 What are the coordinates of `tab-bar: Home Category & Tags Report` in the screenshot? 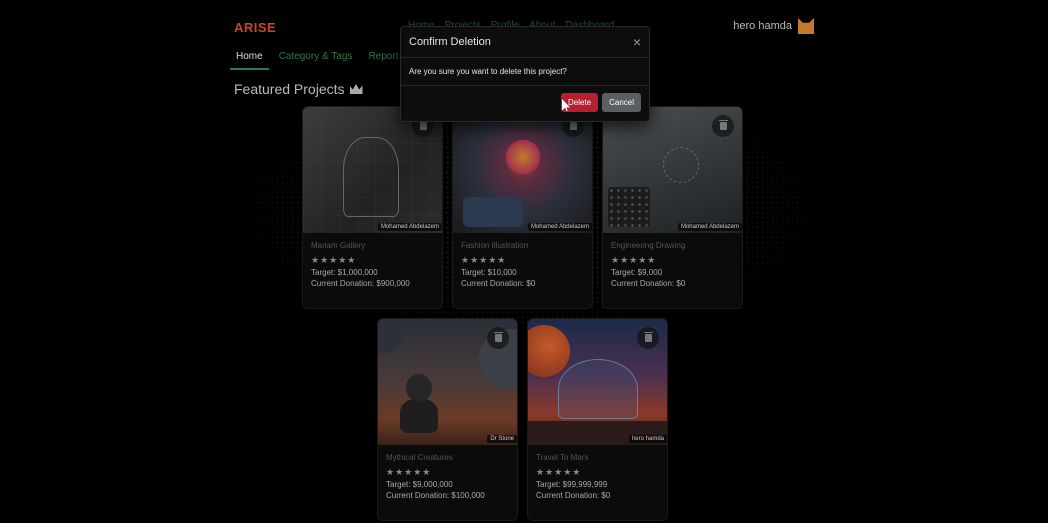 It's located at (319, 59).